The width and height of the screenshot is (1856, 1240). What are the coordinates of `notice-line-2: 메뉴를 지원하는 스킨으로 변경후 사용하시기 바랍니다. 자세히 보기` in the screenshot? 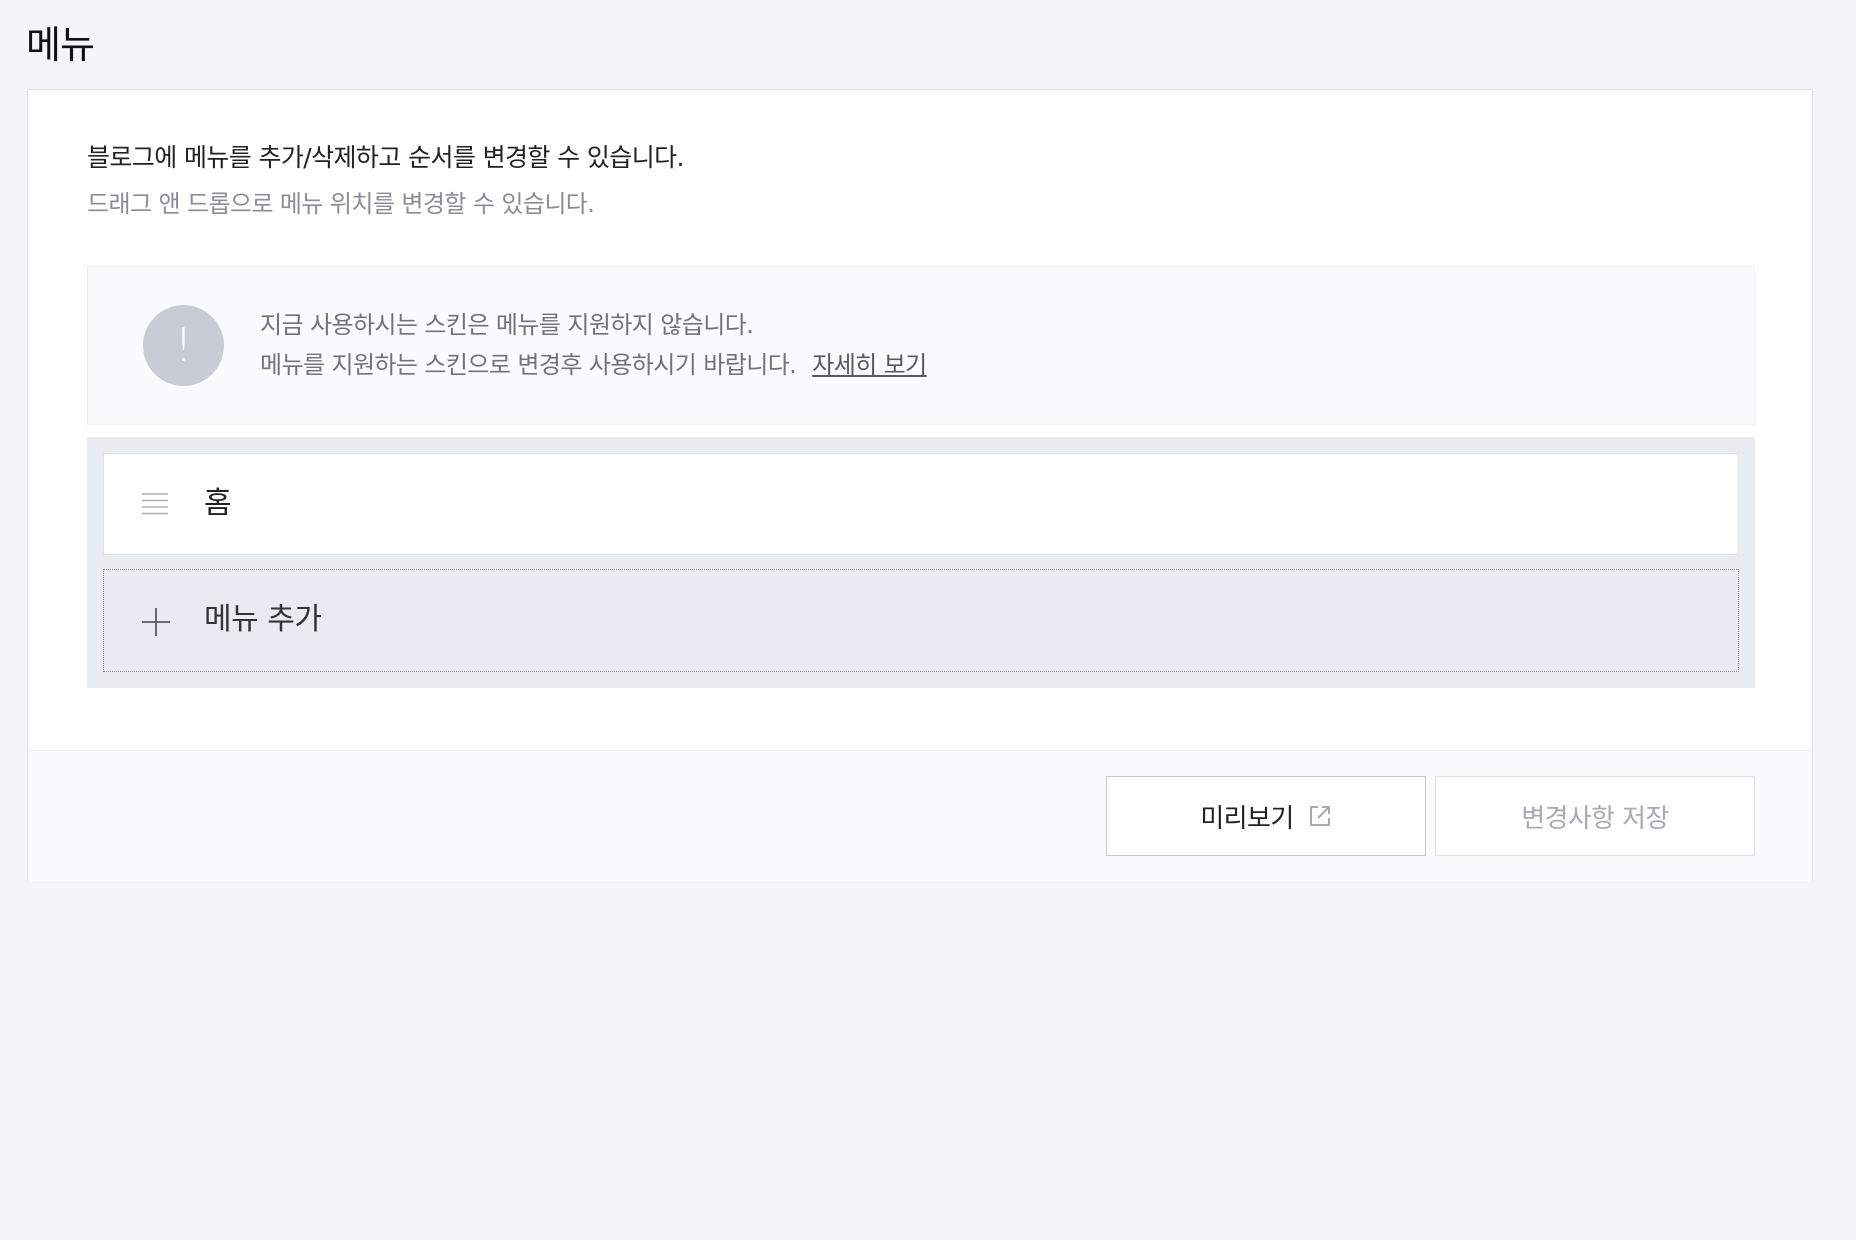 It's located at (593, 365).